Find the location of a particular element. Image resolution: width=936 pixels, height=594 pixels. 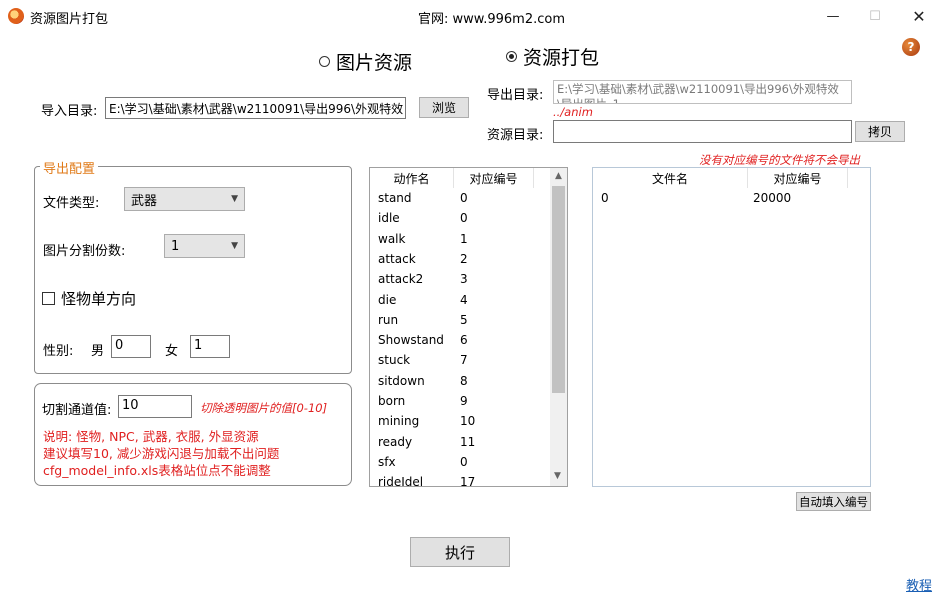

radio-image-resources: 图片资源 is located at coordinates (365, 61).